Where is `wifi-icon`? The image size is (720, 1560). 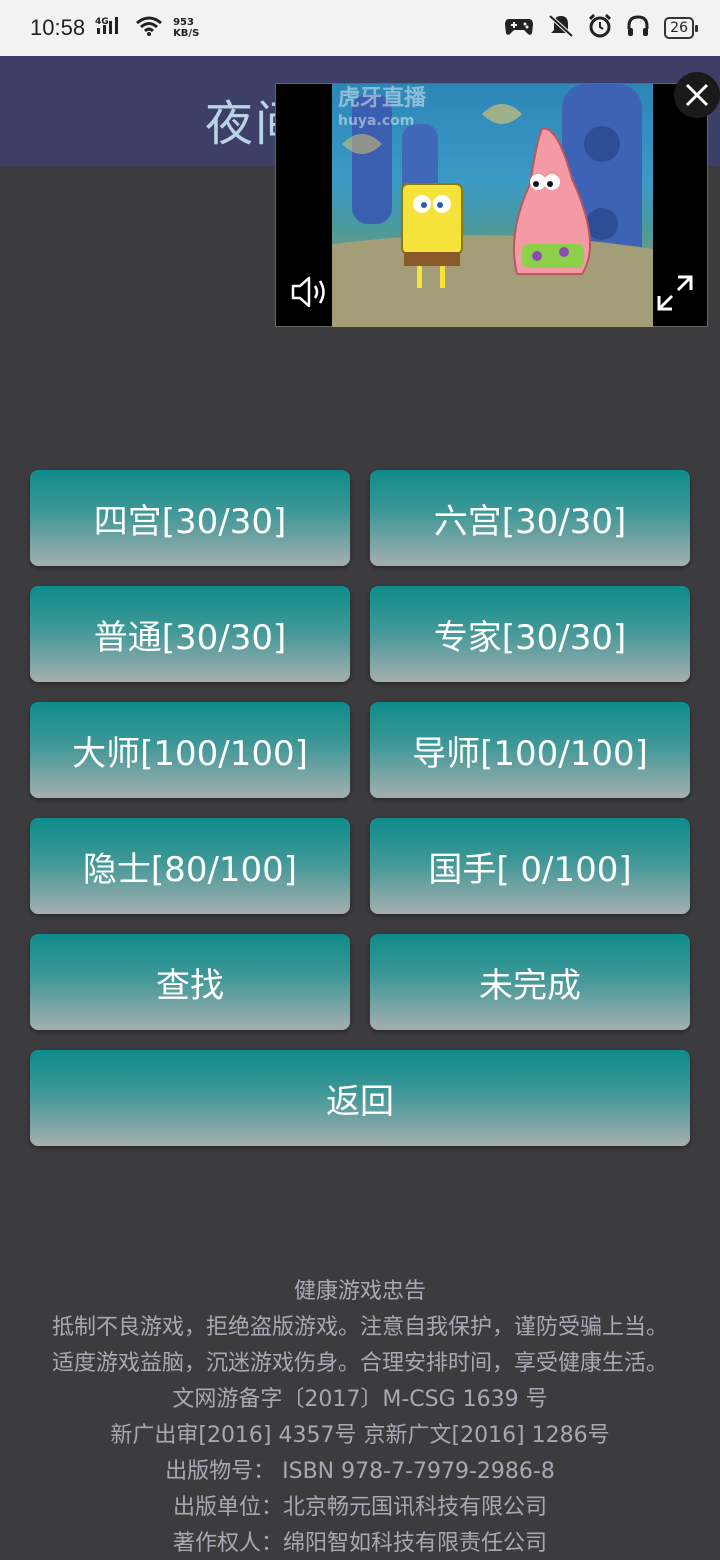 wifi-icon is located at coordinates (149, 28).